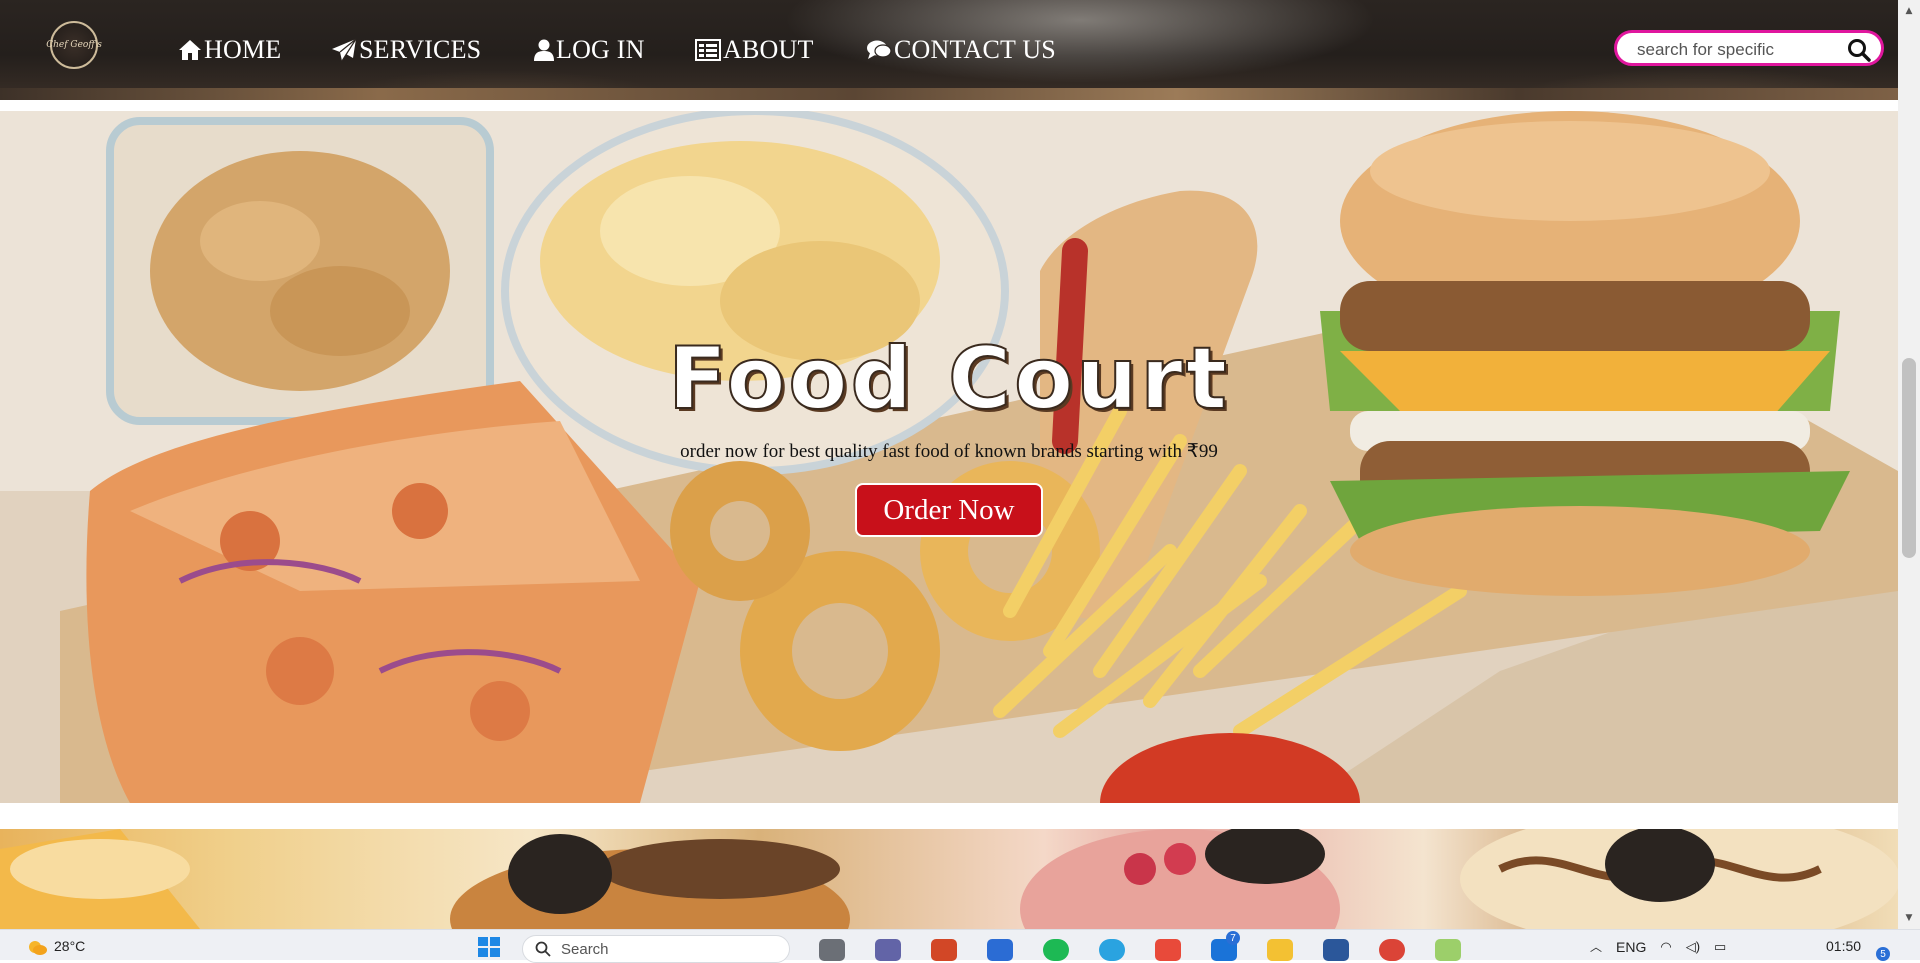 The height and width of the screenshot is (963, 1920). I want to click on nav-item-home-label: HOME, so click(243, 49).